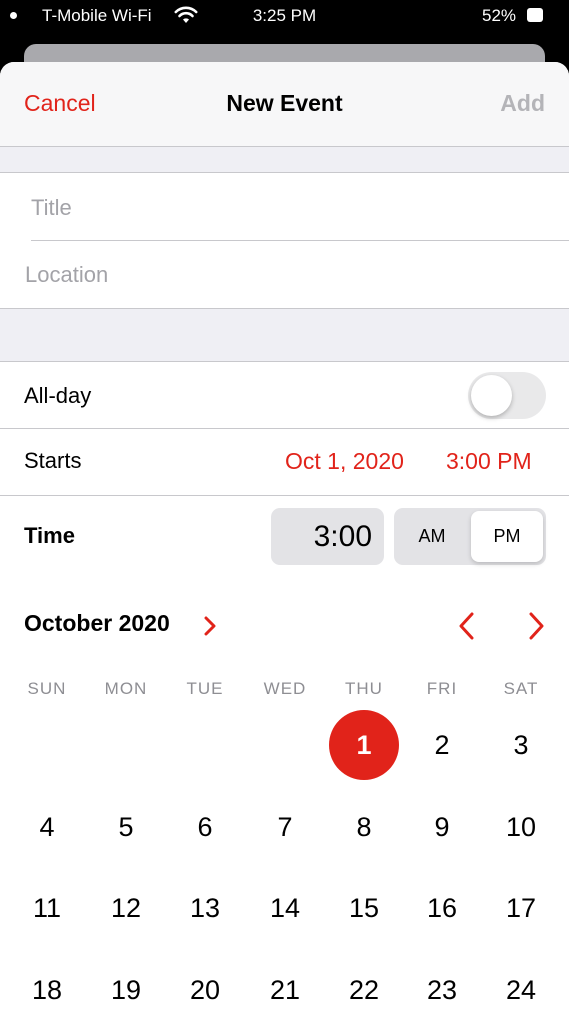 The image size is (569, 1013). What do you see at coordinates (468, 626) in the screenshot?
I see `previous-month-icon` at bounding box center [468, 626].